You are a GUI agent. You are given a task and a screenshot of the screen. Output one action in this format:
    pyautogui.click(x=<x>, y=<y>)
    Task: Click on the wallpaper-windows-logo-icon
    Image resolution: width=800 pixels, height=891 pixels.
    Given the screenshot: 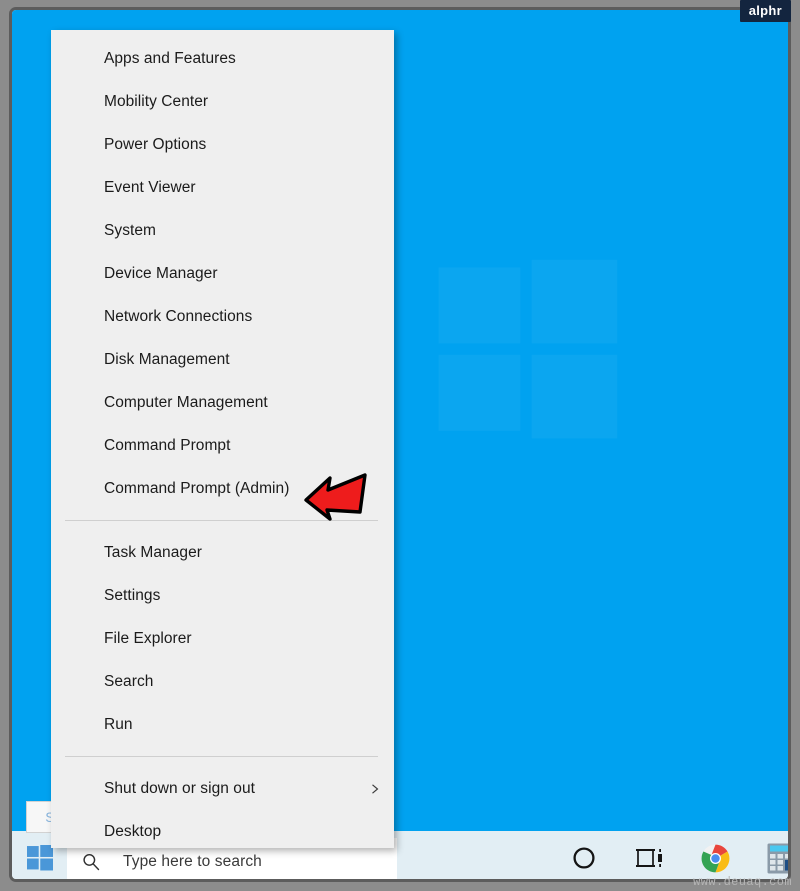 What is the action you would take?
    pyautogui.click(x=528, y=349)
    